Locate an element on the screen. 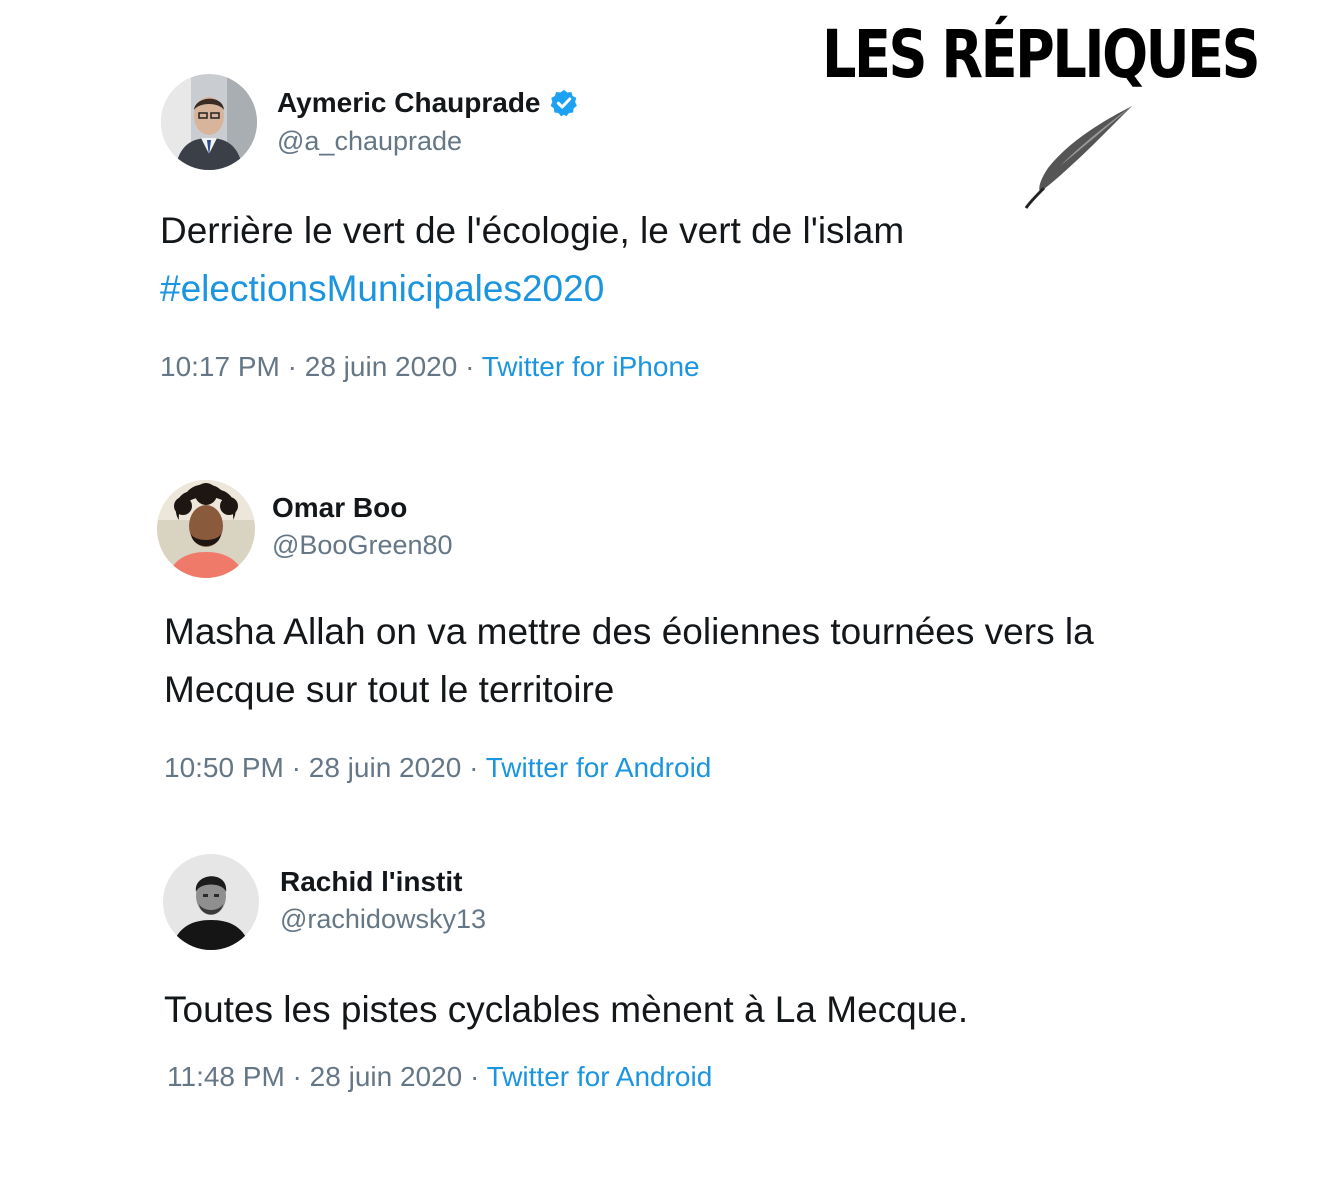 The image size is (1324, 1198). author-name-row: Omar Boo is located at coordinates (339, 508).